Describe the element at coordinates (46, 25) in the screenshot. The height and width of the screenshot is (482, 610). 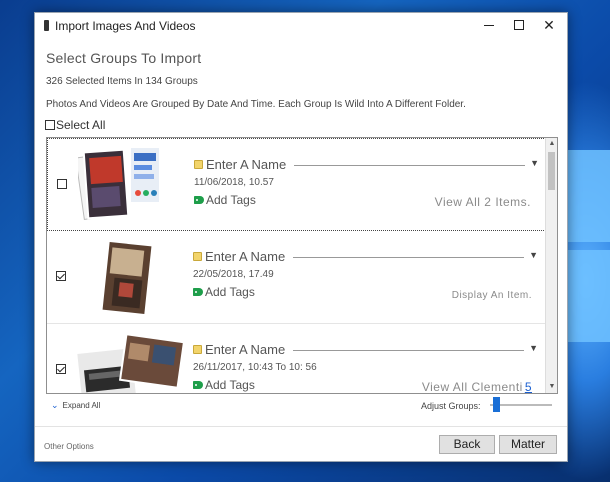
I see `app-icon` at that location.